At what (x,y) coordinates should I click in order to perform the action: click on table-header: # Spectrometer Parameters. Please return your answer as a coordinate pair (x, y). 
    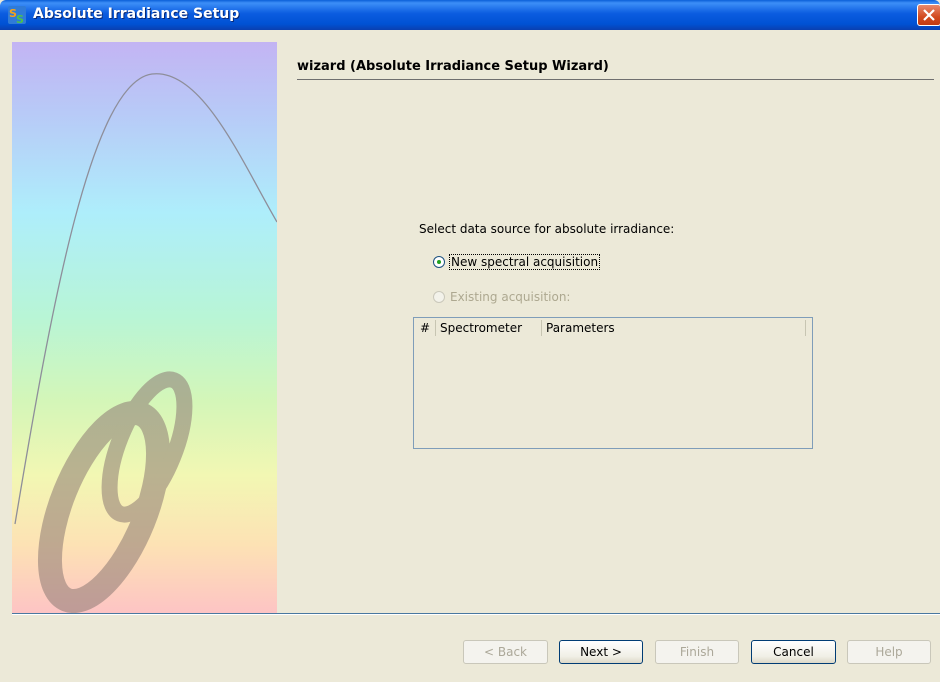
    Looking at the image, I should click on (611, 328).